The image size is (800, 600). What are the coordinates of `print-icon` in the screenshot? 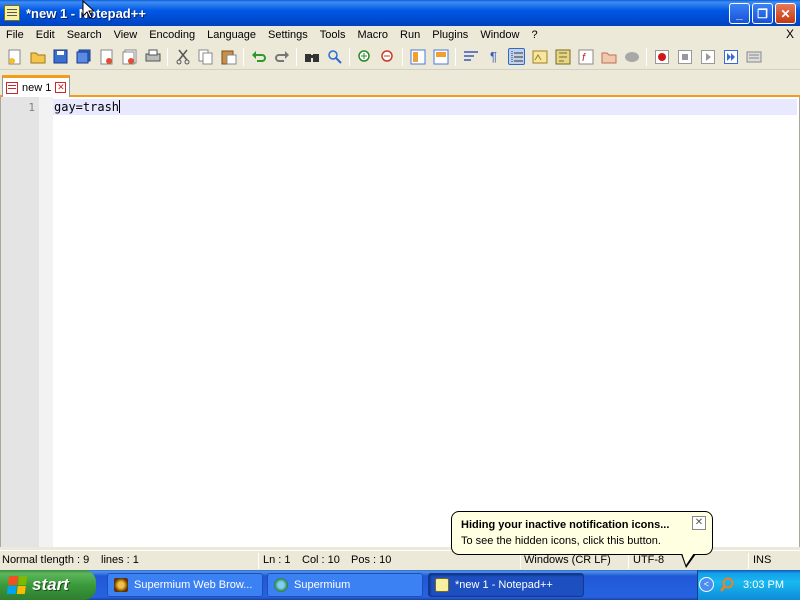 It's located at (152, 56).